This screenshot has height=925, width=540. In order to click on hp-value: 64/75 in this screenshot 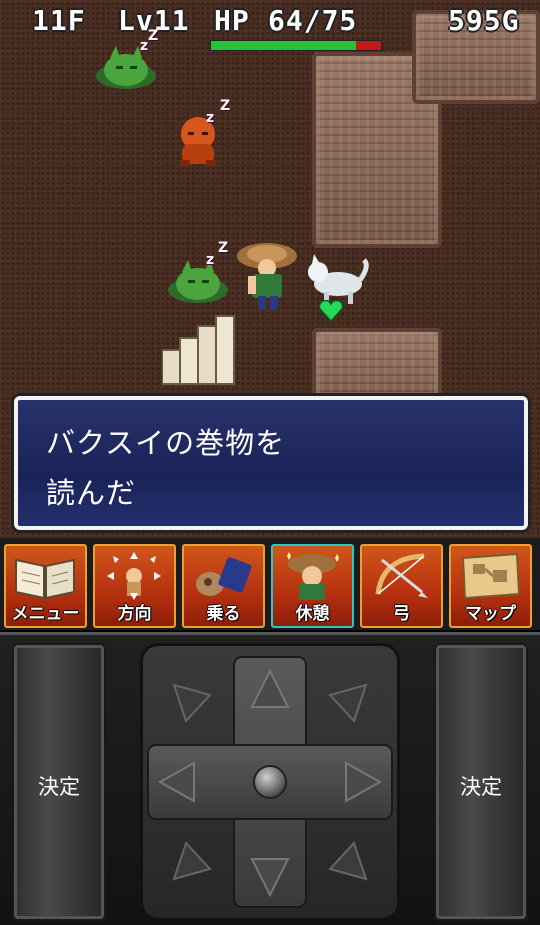, I will do `click(313, 20)`.